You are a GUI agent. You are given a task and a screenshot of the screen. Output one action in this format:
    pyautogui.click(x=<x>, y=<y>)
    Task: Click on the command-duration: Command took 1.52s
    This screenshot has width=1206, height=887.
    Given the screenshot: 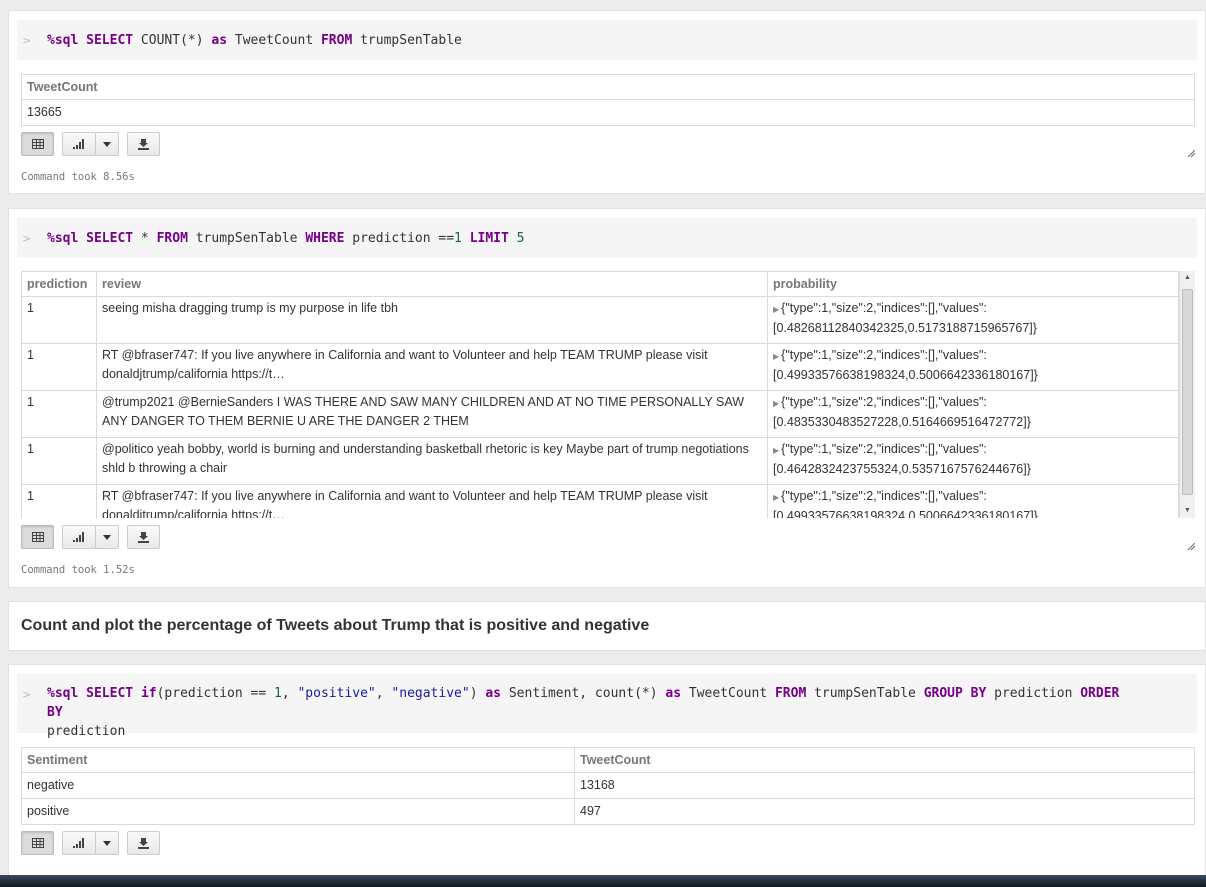 What is the action you would take?
    pyautogui.click(x=78, y=570)
    